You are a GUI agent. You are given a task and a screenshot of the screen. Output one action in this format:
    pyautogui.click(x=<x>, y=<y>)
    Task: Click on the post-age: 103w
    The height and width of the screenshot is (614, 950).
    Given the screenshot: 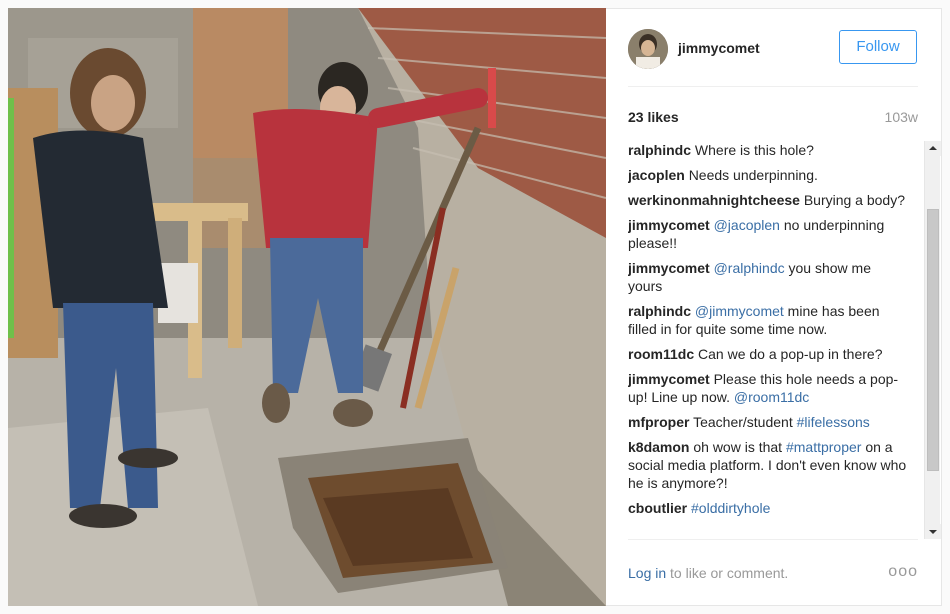 What is the action you would take?
    pyautogui.click(x=901, y=117)
    